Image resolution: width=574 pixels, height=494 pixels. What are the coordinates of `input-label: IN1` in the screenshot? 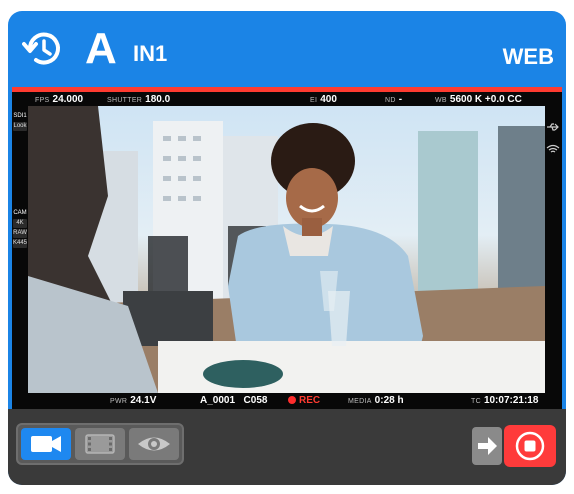 It's located at (150, 53).